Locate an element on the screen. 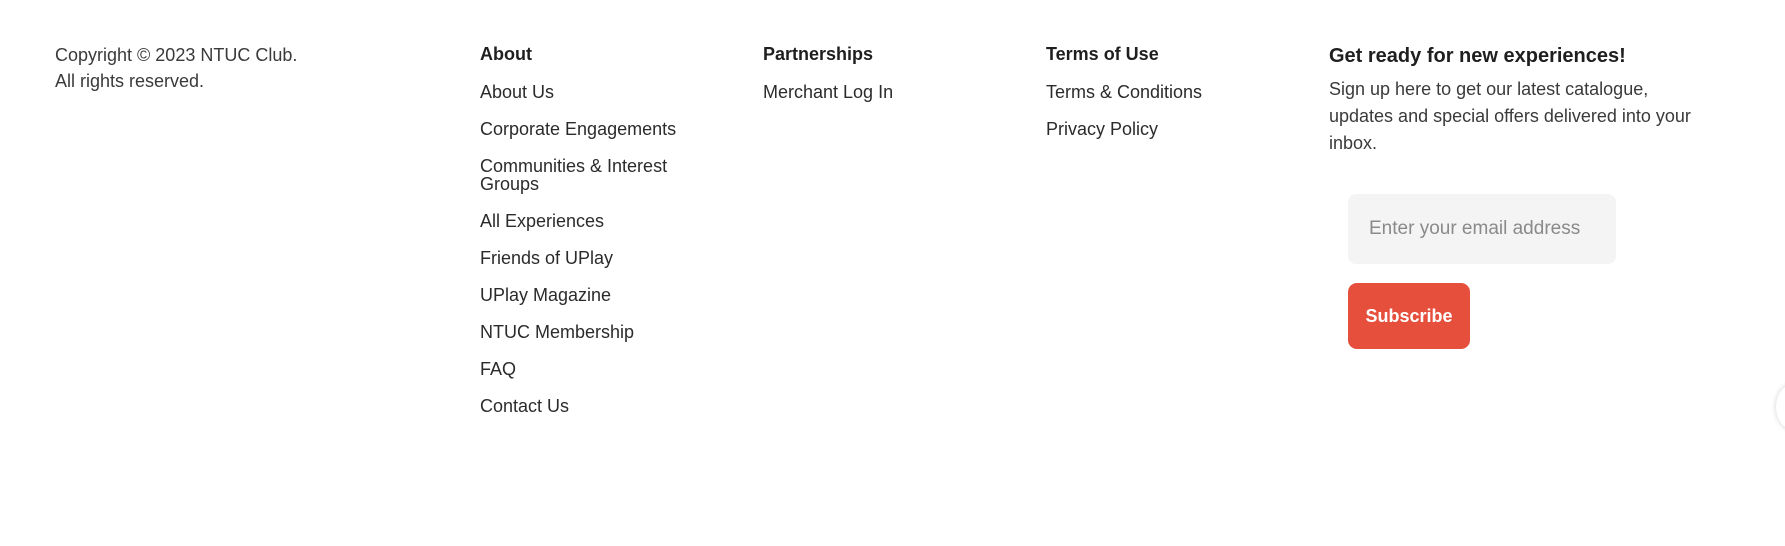 Image resolution: width=1785 pixels, height=546 pixels. email-input is located at coordinates (1482, 229).